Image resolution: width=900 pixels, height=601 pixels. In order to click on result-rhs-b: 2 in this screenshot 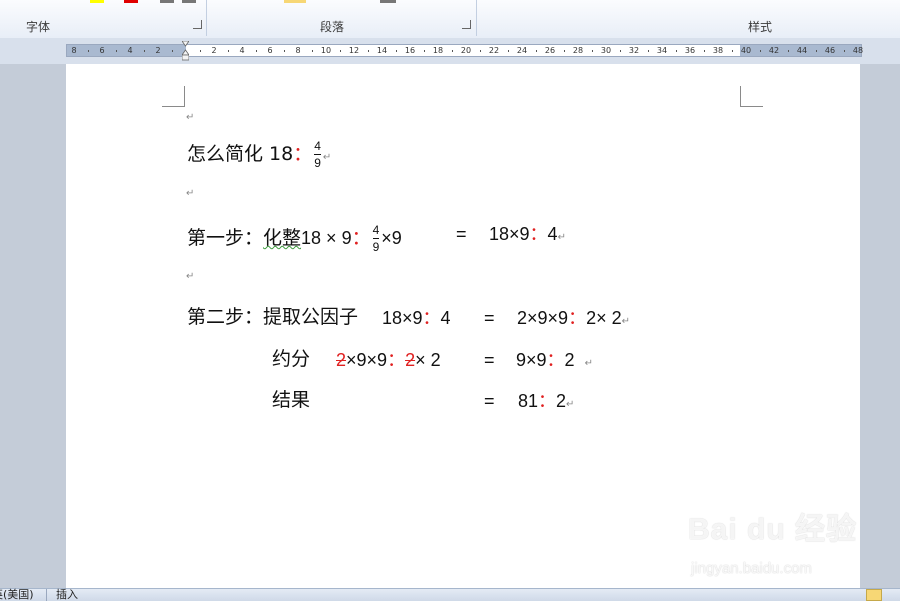, I will do `click(561, 401)`.